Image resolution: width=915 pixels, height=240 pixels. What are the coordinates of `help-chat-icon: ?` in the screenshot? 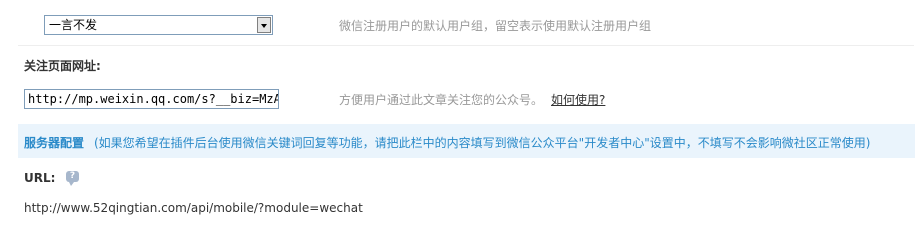 It's located at (72, 178).